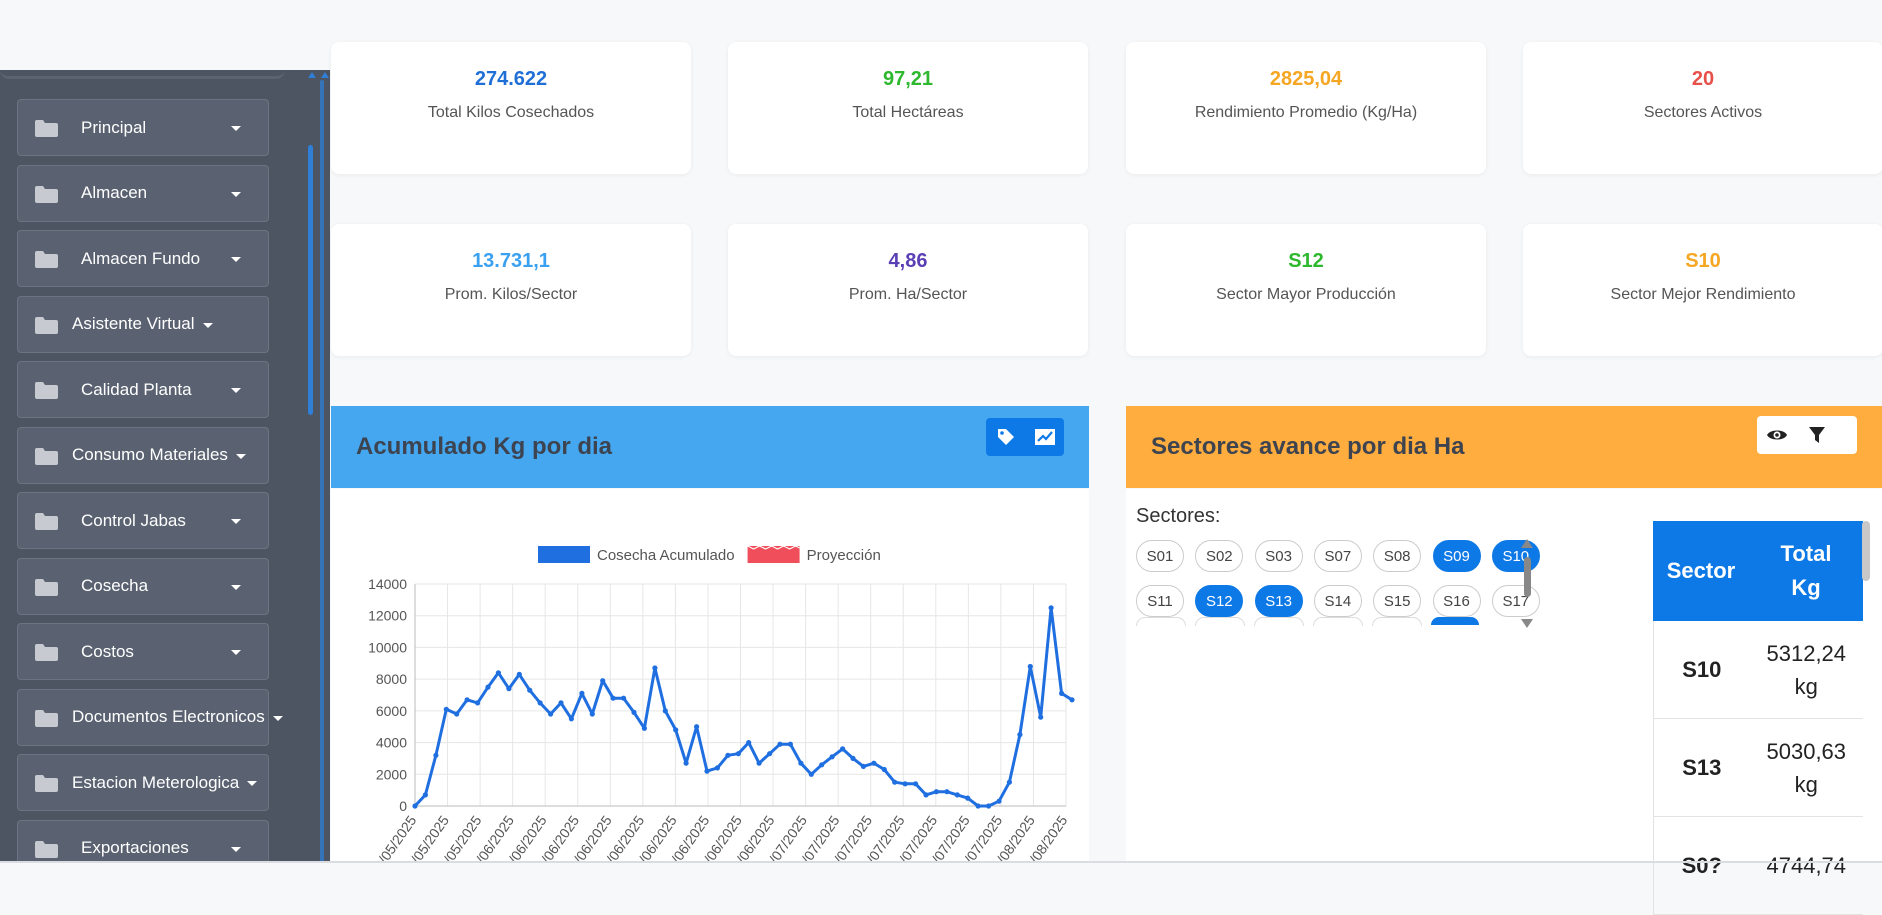 Image resolution: width=1882 pixels, height=915 pixels. What do you see at coordinates (1456, 601) in the screenshot?
I see `sector-chip-s16: S16` at bounding box center [1456, 601].